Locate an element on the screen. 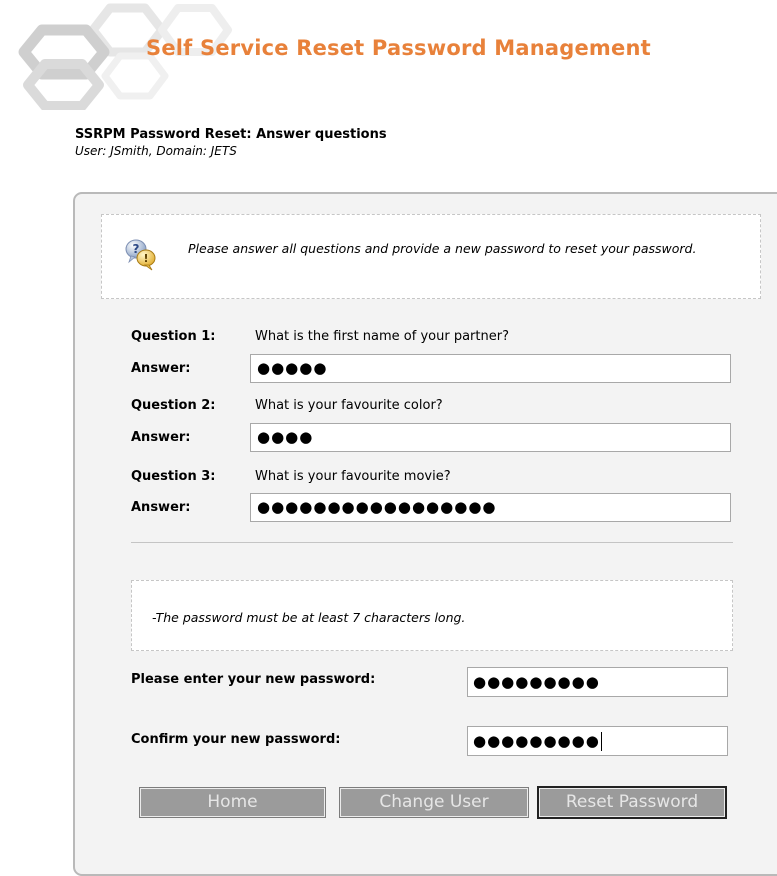 The height and width of the screenshot is (876, 777). question-1-label: Question 1: is located at coordinates (173, 336).